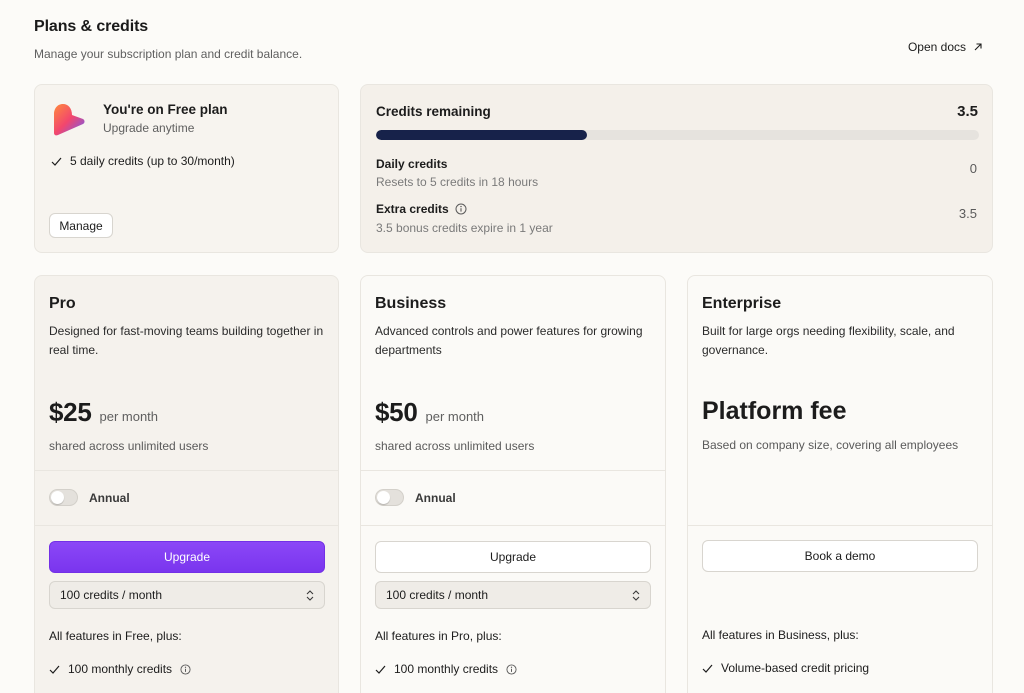 Image resolution: width=1024 pixels, height=693 pixels. What do you see at coordinates (978, 47) in the screenshot?
I see `arrow-up-right-icon` at bounding box center [978, 47].